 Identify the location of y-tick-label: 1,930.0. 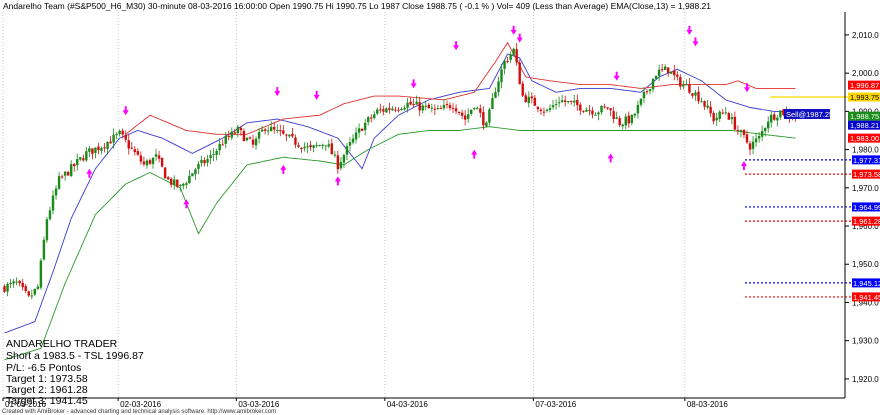
(865, 341).